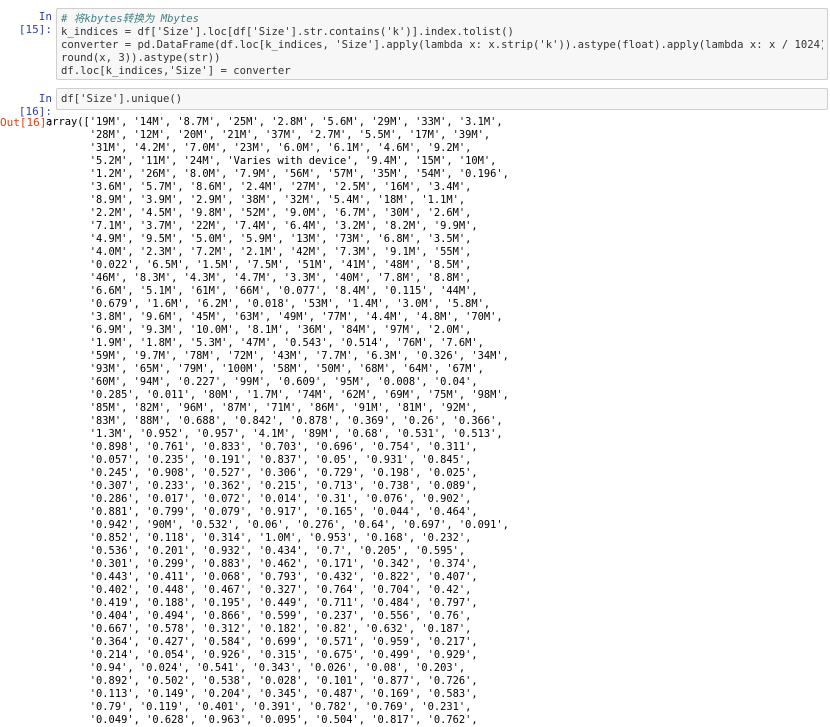 The width and height of the screenshot is (830, 727). Describe the element at coordinates (442, 99) in the screenshot. I see `code-input-16: df['Size'].unique()` at that location.